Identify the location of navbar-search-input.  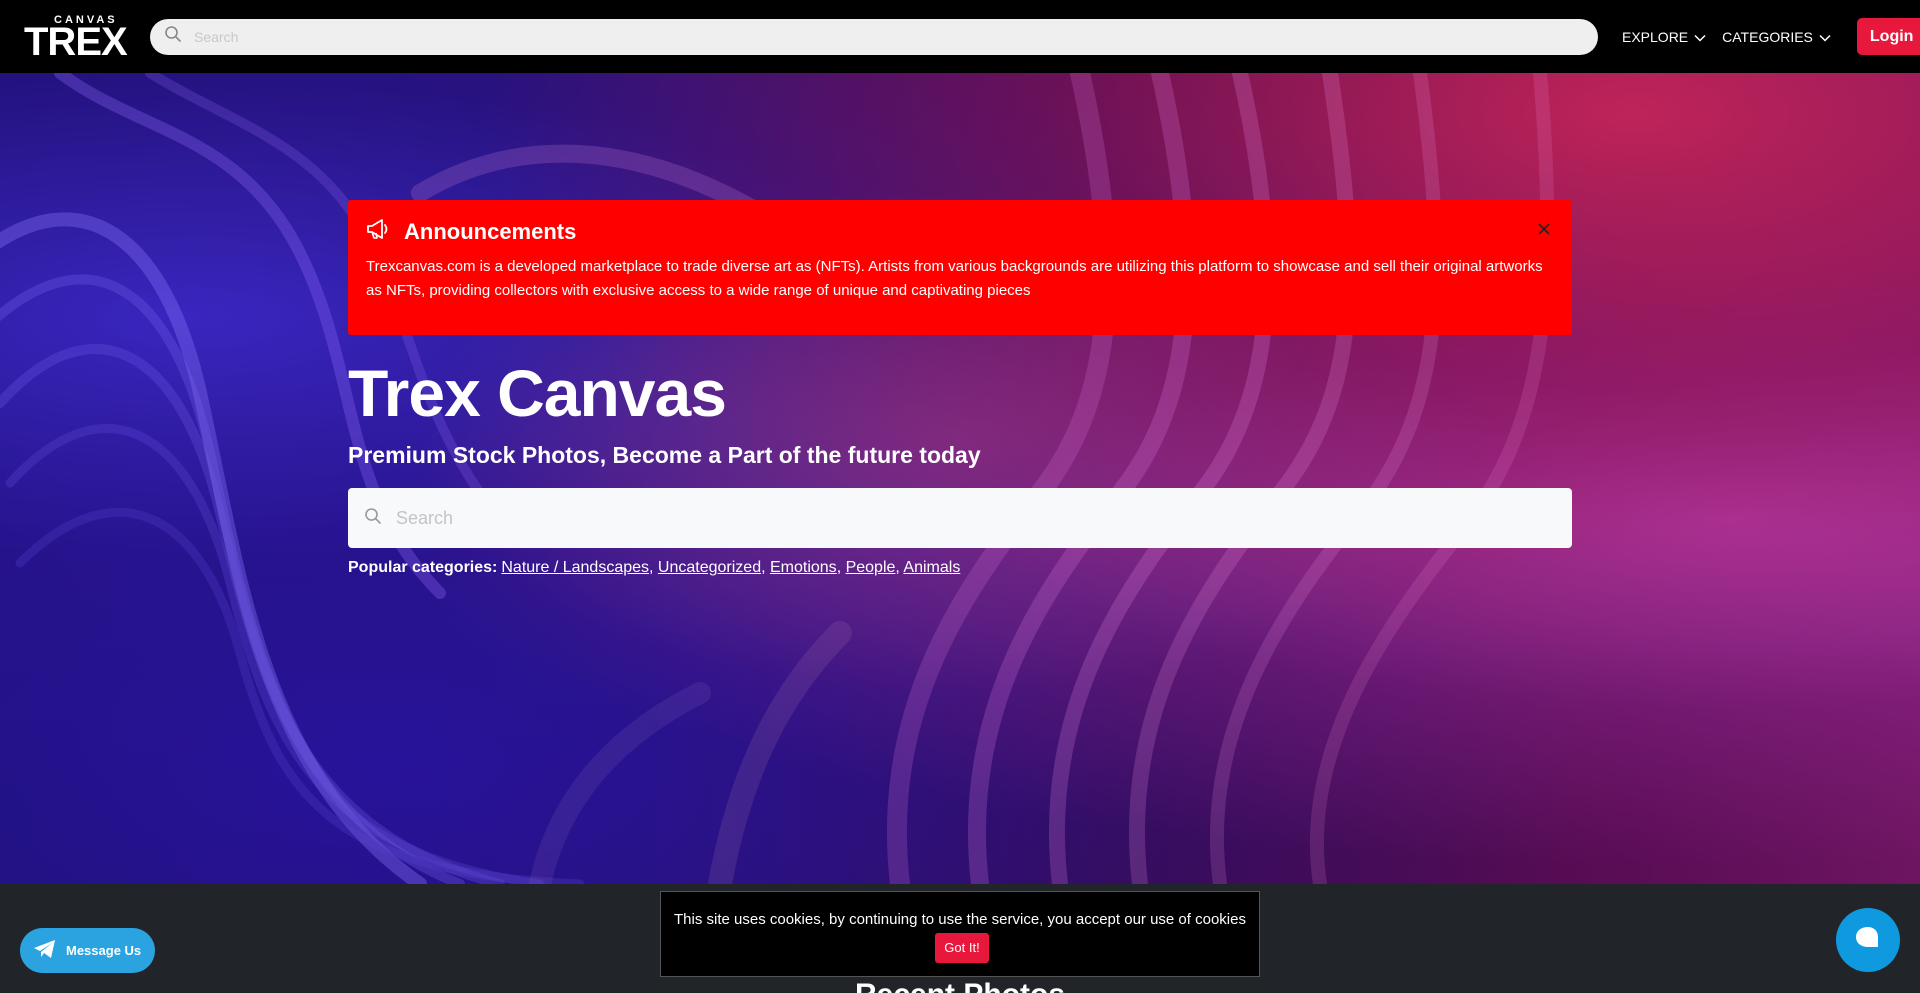
(889, 36).